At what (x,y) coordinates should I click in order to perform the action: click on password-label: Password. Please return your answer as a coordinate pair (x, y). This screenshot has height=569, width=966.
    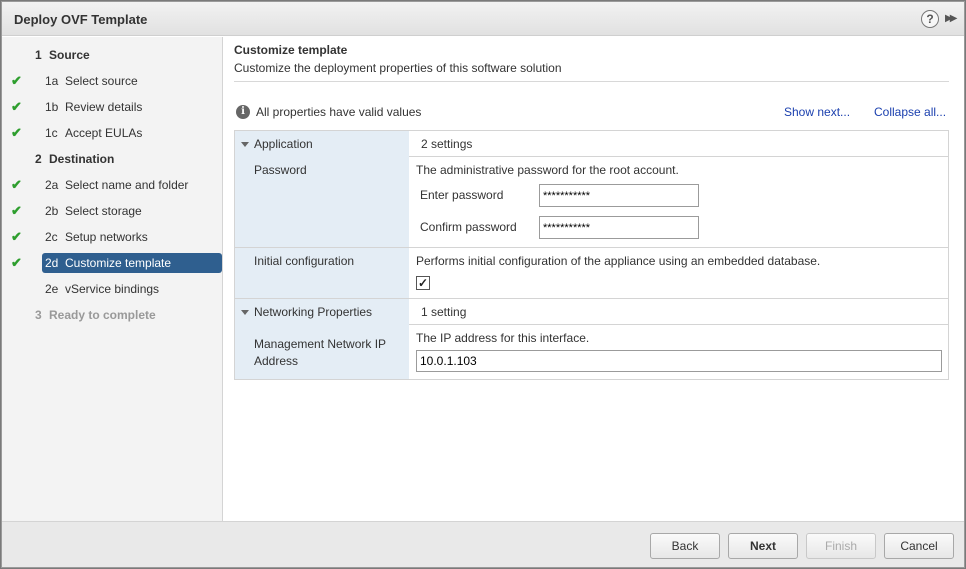
    Looking at the image, I should click on (280, 170).